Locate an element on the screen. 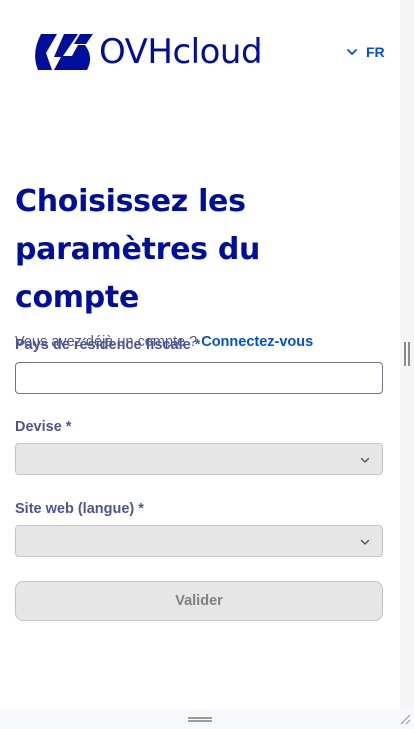 The image size is (414, 729). resize-corner-icon is located at coordinates (405, 719).